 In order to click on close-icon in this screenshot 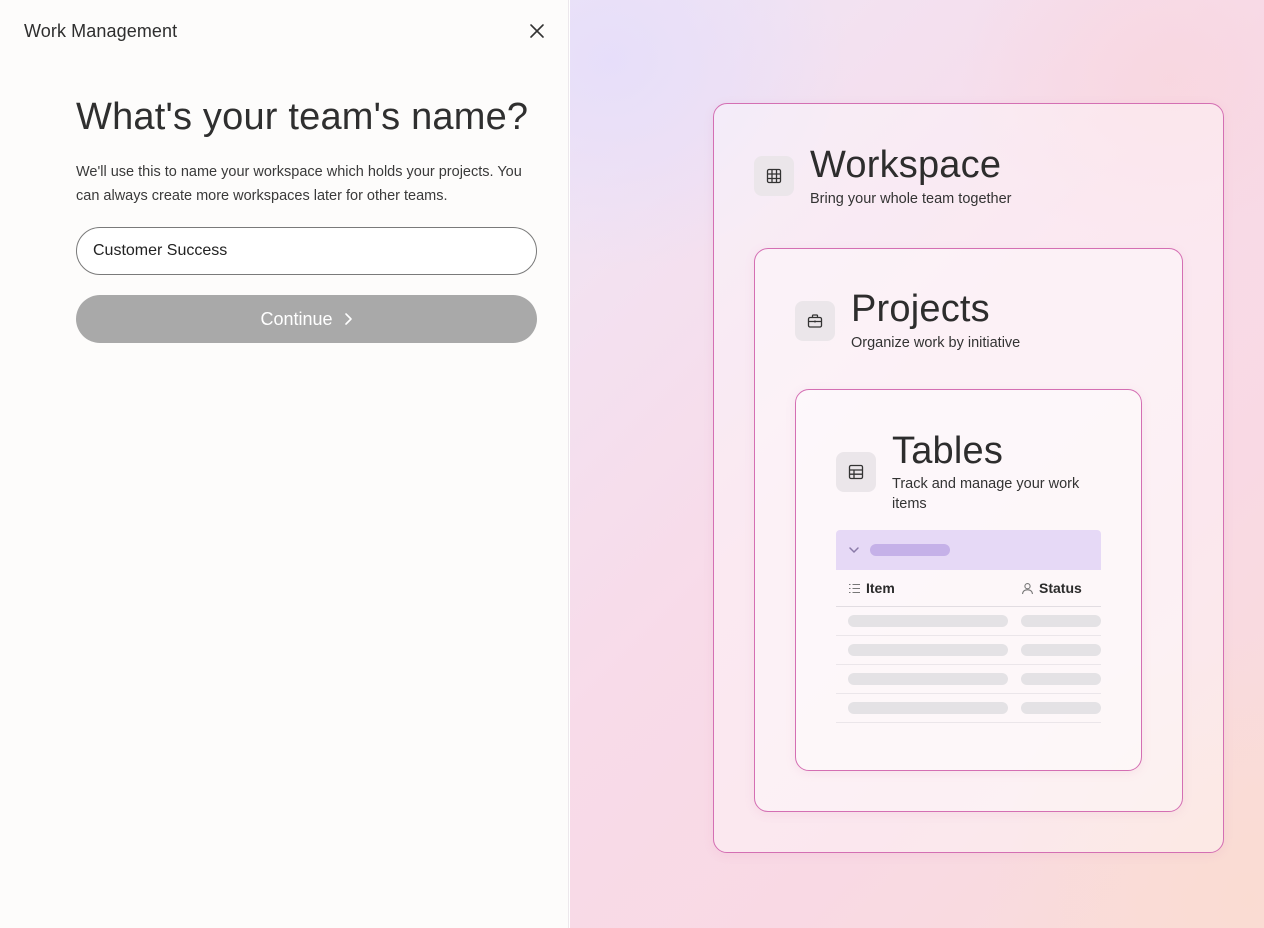, I will do `click(537, 31)`.